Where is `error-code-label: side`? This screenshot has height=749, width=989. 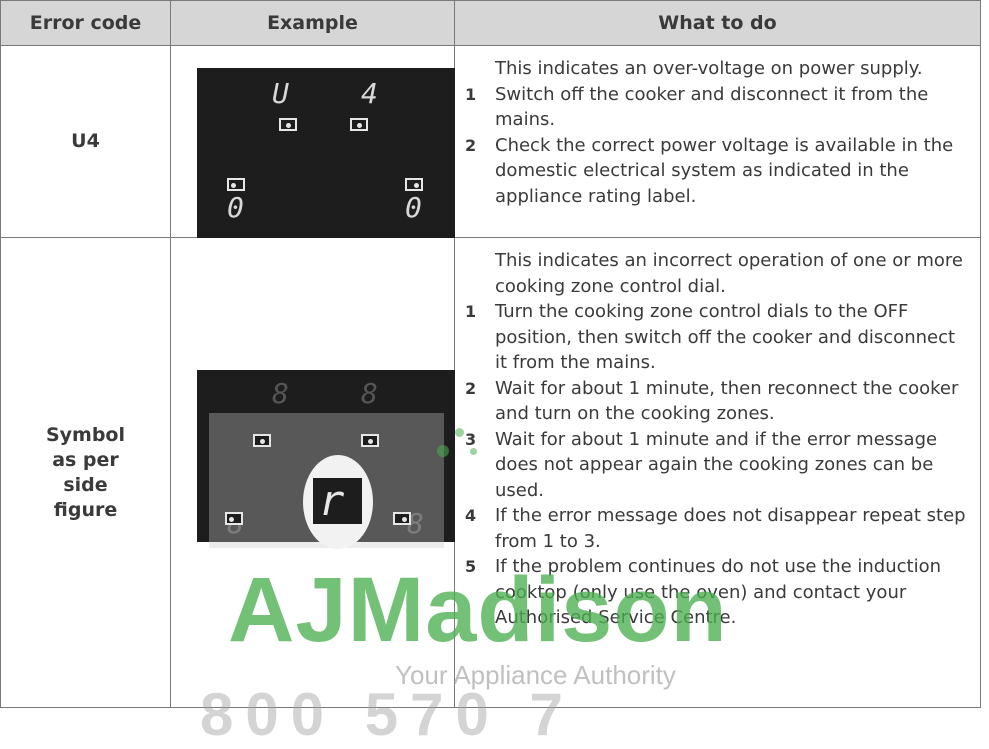 error-code-label: side is located at coordinates (85, 484).